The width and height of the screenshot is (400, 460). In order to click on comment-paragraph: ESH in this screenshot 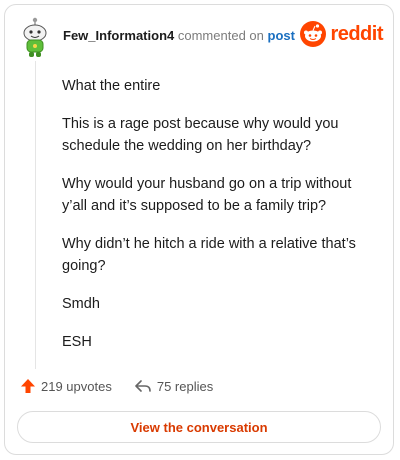, I will do `click(77, 342)`.